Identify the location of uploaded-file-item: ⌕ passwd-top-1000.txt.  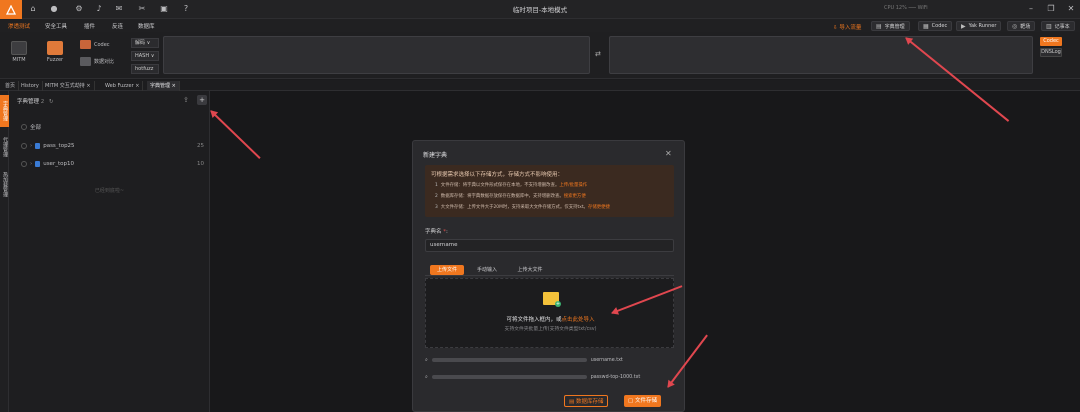
(533, 377).